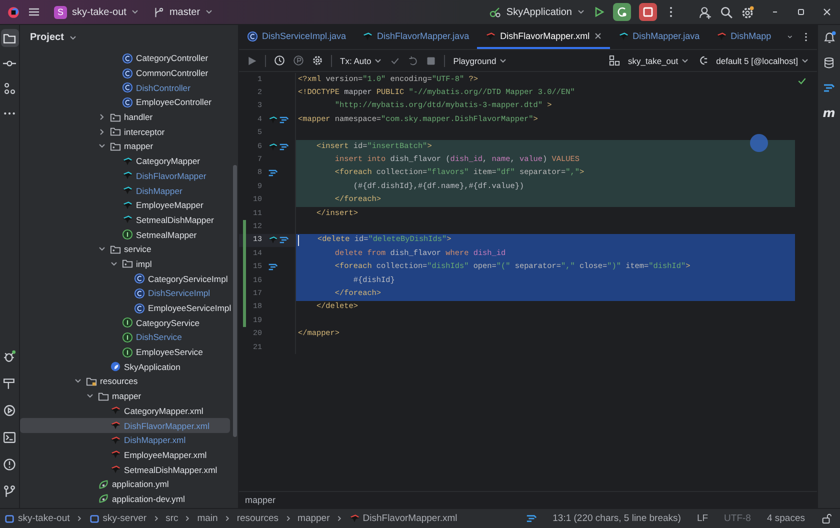 The image size is (840, 528). I want to click on breadcrumb-item: sky-take-out, so click(37, 518).